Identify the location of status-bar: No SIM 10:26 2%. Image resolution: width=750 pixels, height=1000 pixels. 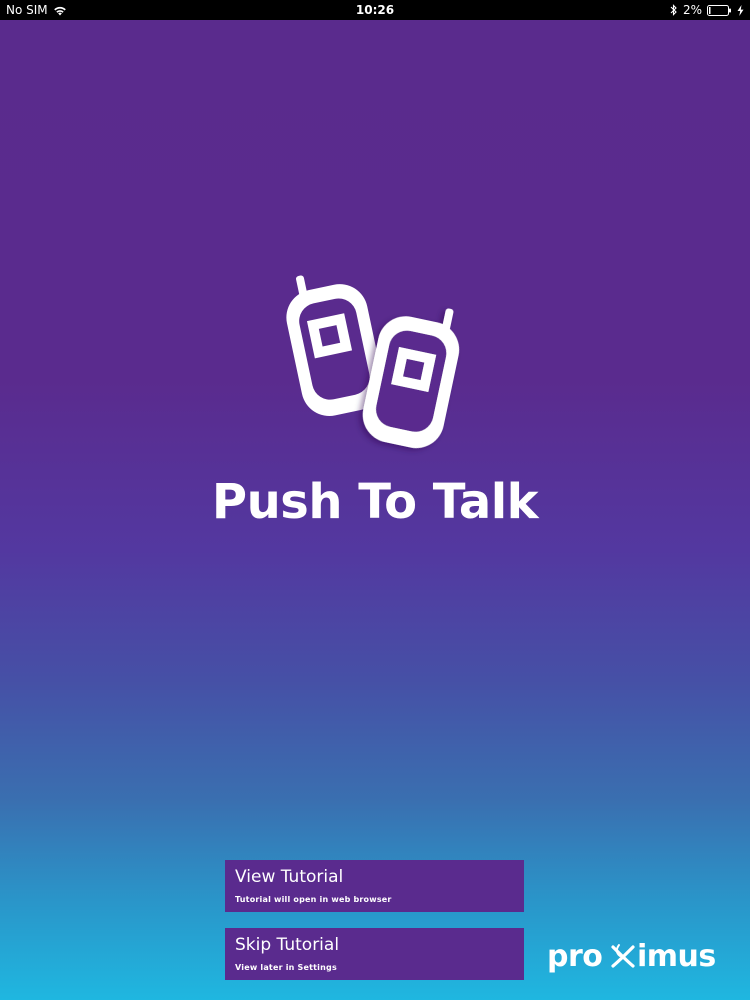
(375, 10).